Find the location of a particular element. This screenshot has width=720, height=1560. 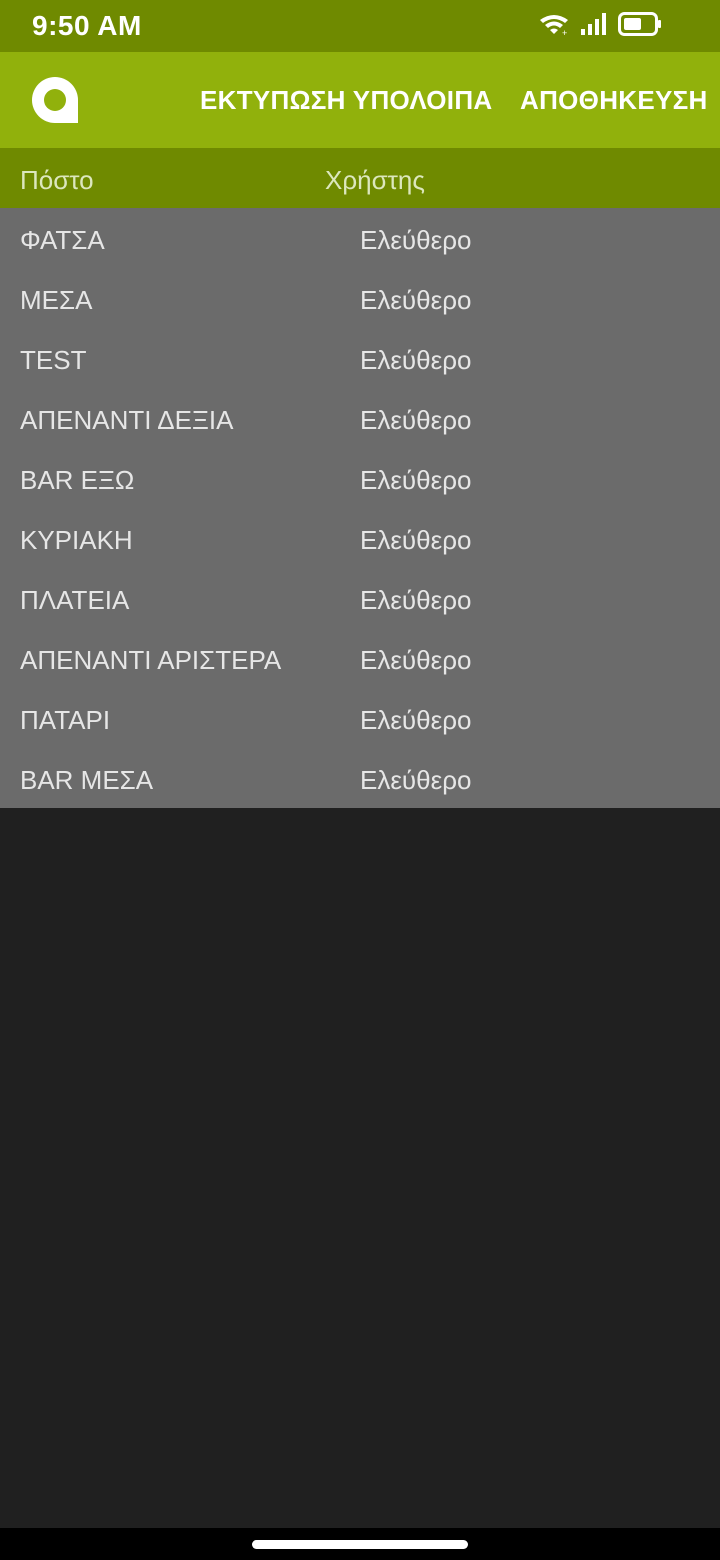

table-row: ΑΠΕΝΑΝΤΙ ΑΡΙΣΤΕΡΑ Ελεύθερο is located at coordinates (360, 658).